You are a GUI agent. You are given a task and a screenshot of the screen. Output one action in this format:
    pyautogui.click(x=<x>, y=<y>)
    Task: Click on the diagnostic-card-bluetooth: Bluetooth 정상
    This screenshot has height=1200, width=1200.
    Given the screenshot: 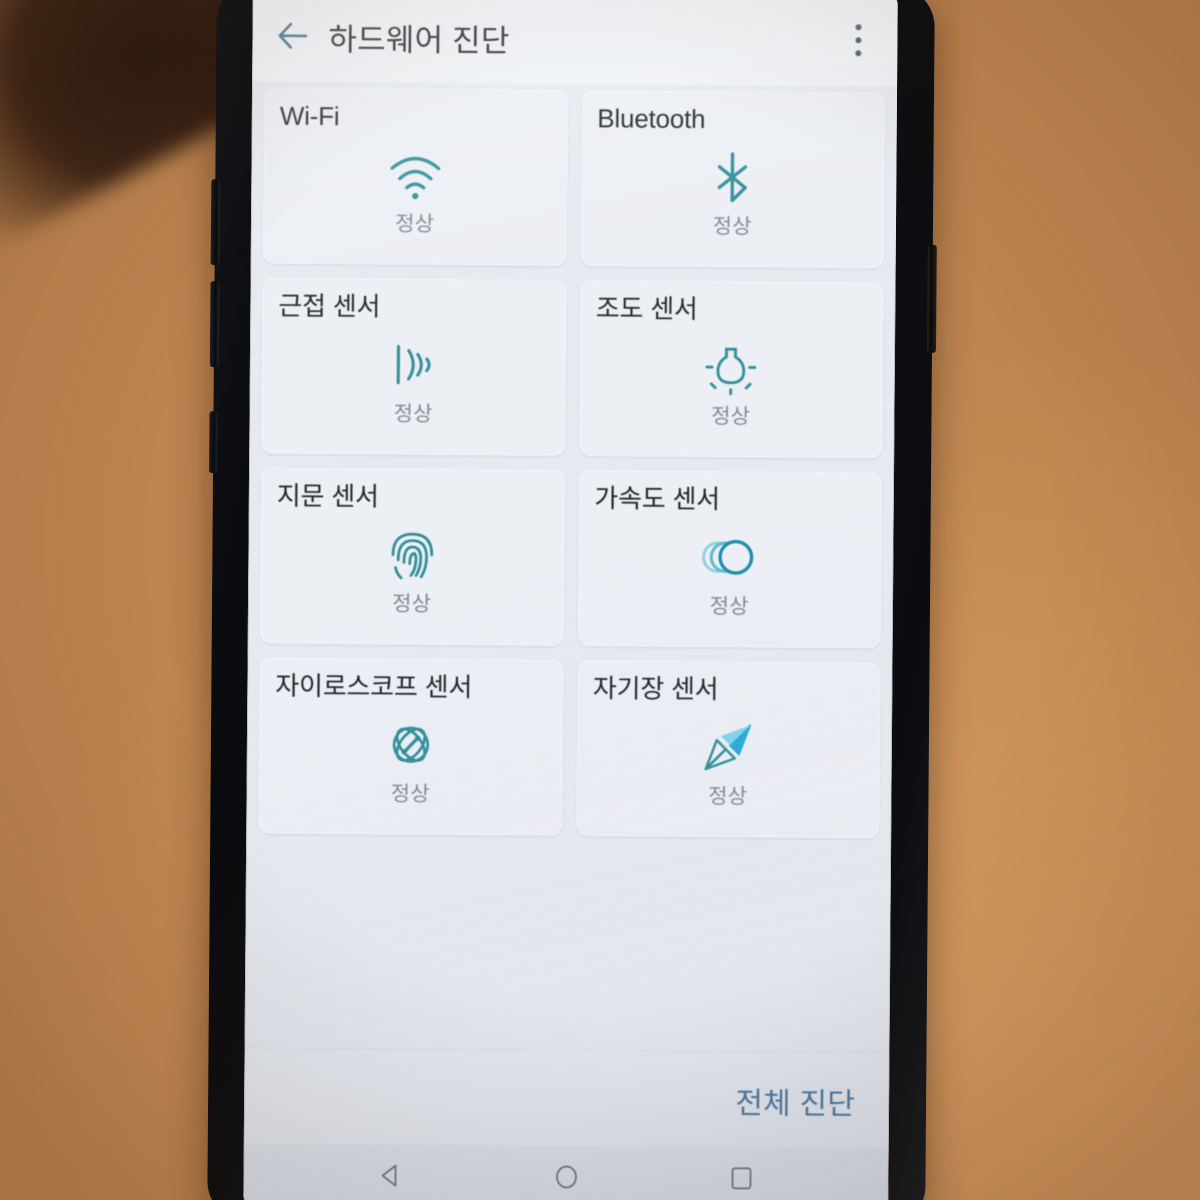 What is the action you would take?
    pyautogui.click(x=733, y=179)
    